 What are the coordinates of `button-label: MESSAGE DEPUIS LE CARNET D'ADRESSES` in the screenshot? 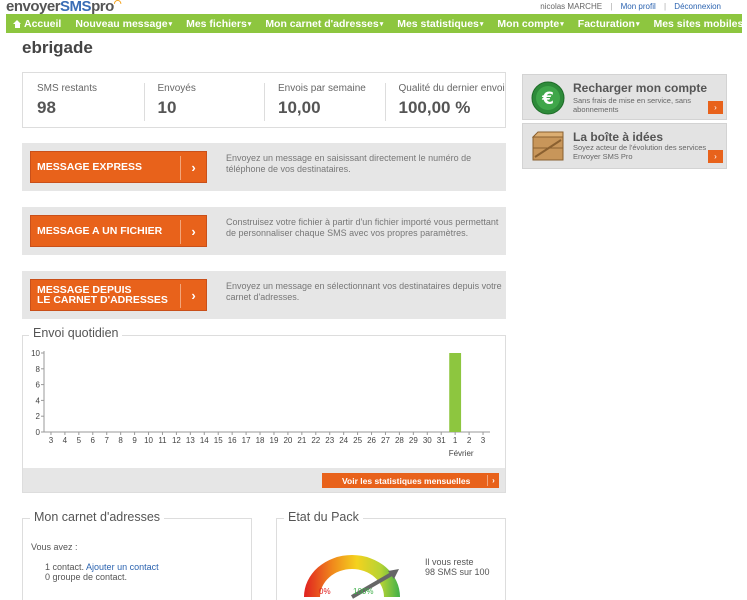 It's located at (101, 295).